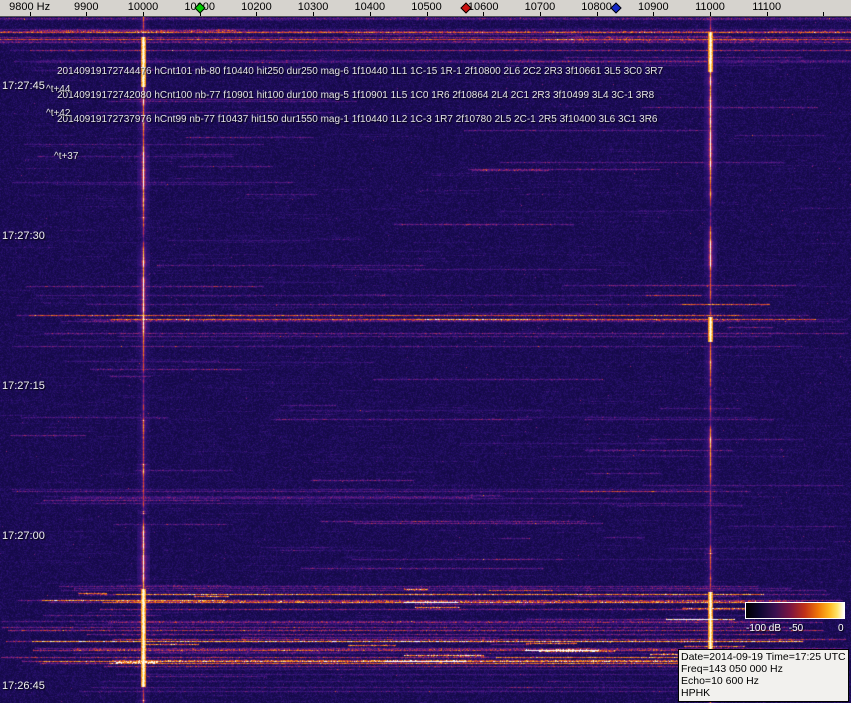 The image size is (851, 703). I want to click on ruler-tick-label: 10700, so click(540, 7).